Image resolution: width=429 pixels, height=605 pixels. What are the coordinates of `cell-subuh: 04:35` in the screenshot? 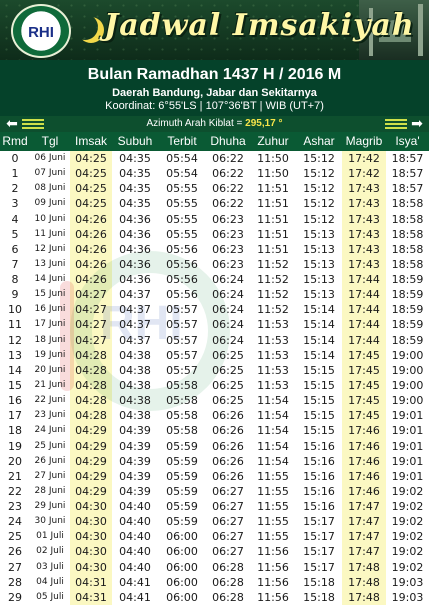 It's located at (135, 204).